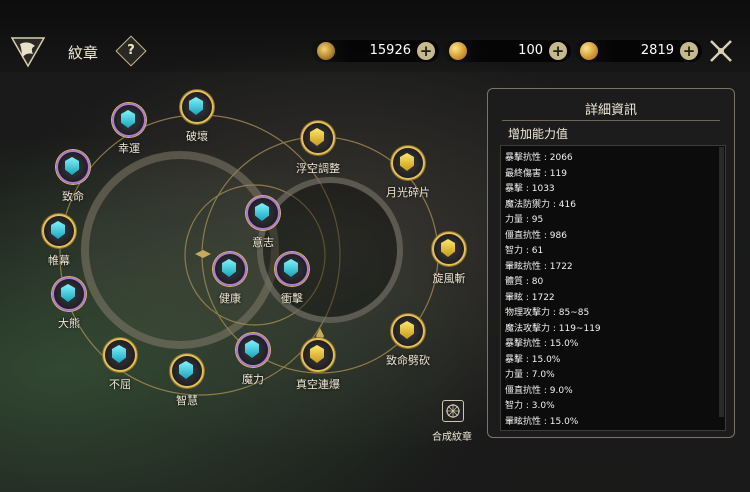 The width and height of the screenshot is (750, 492). What do you see at coordinates (538, 134) in the screenshot?
I see `details-subtitle: 增加能力值` at bounding box center [538, 134].